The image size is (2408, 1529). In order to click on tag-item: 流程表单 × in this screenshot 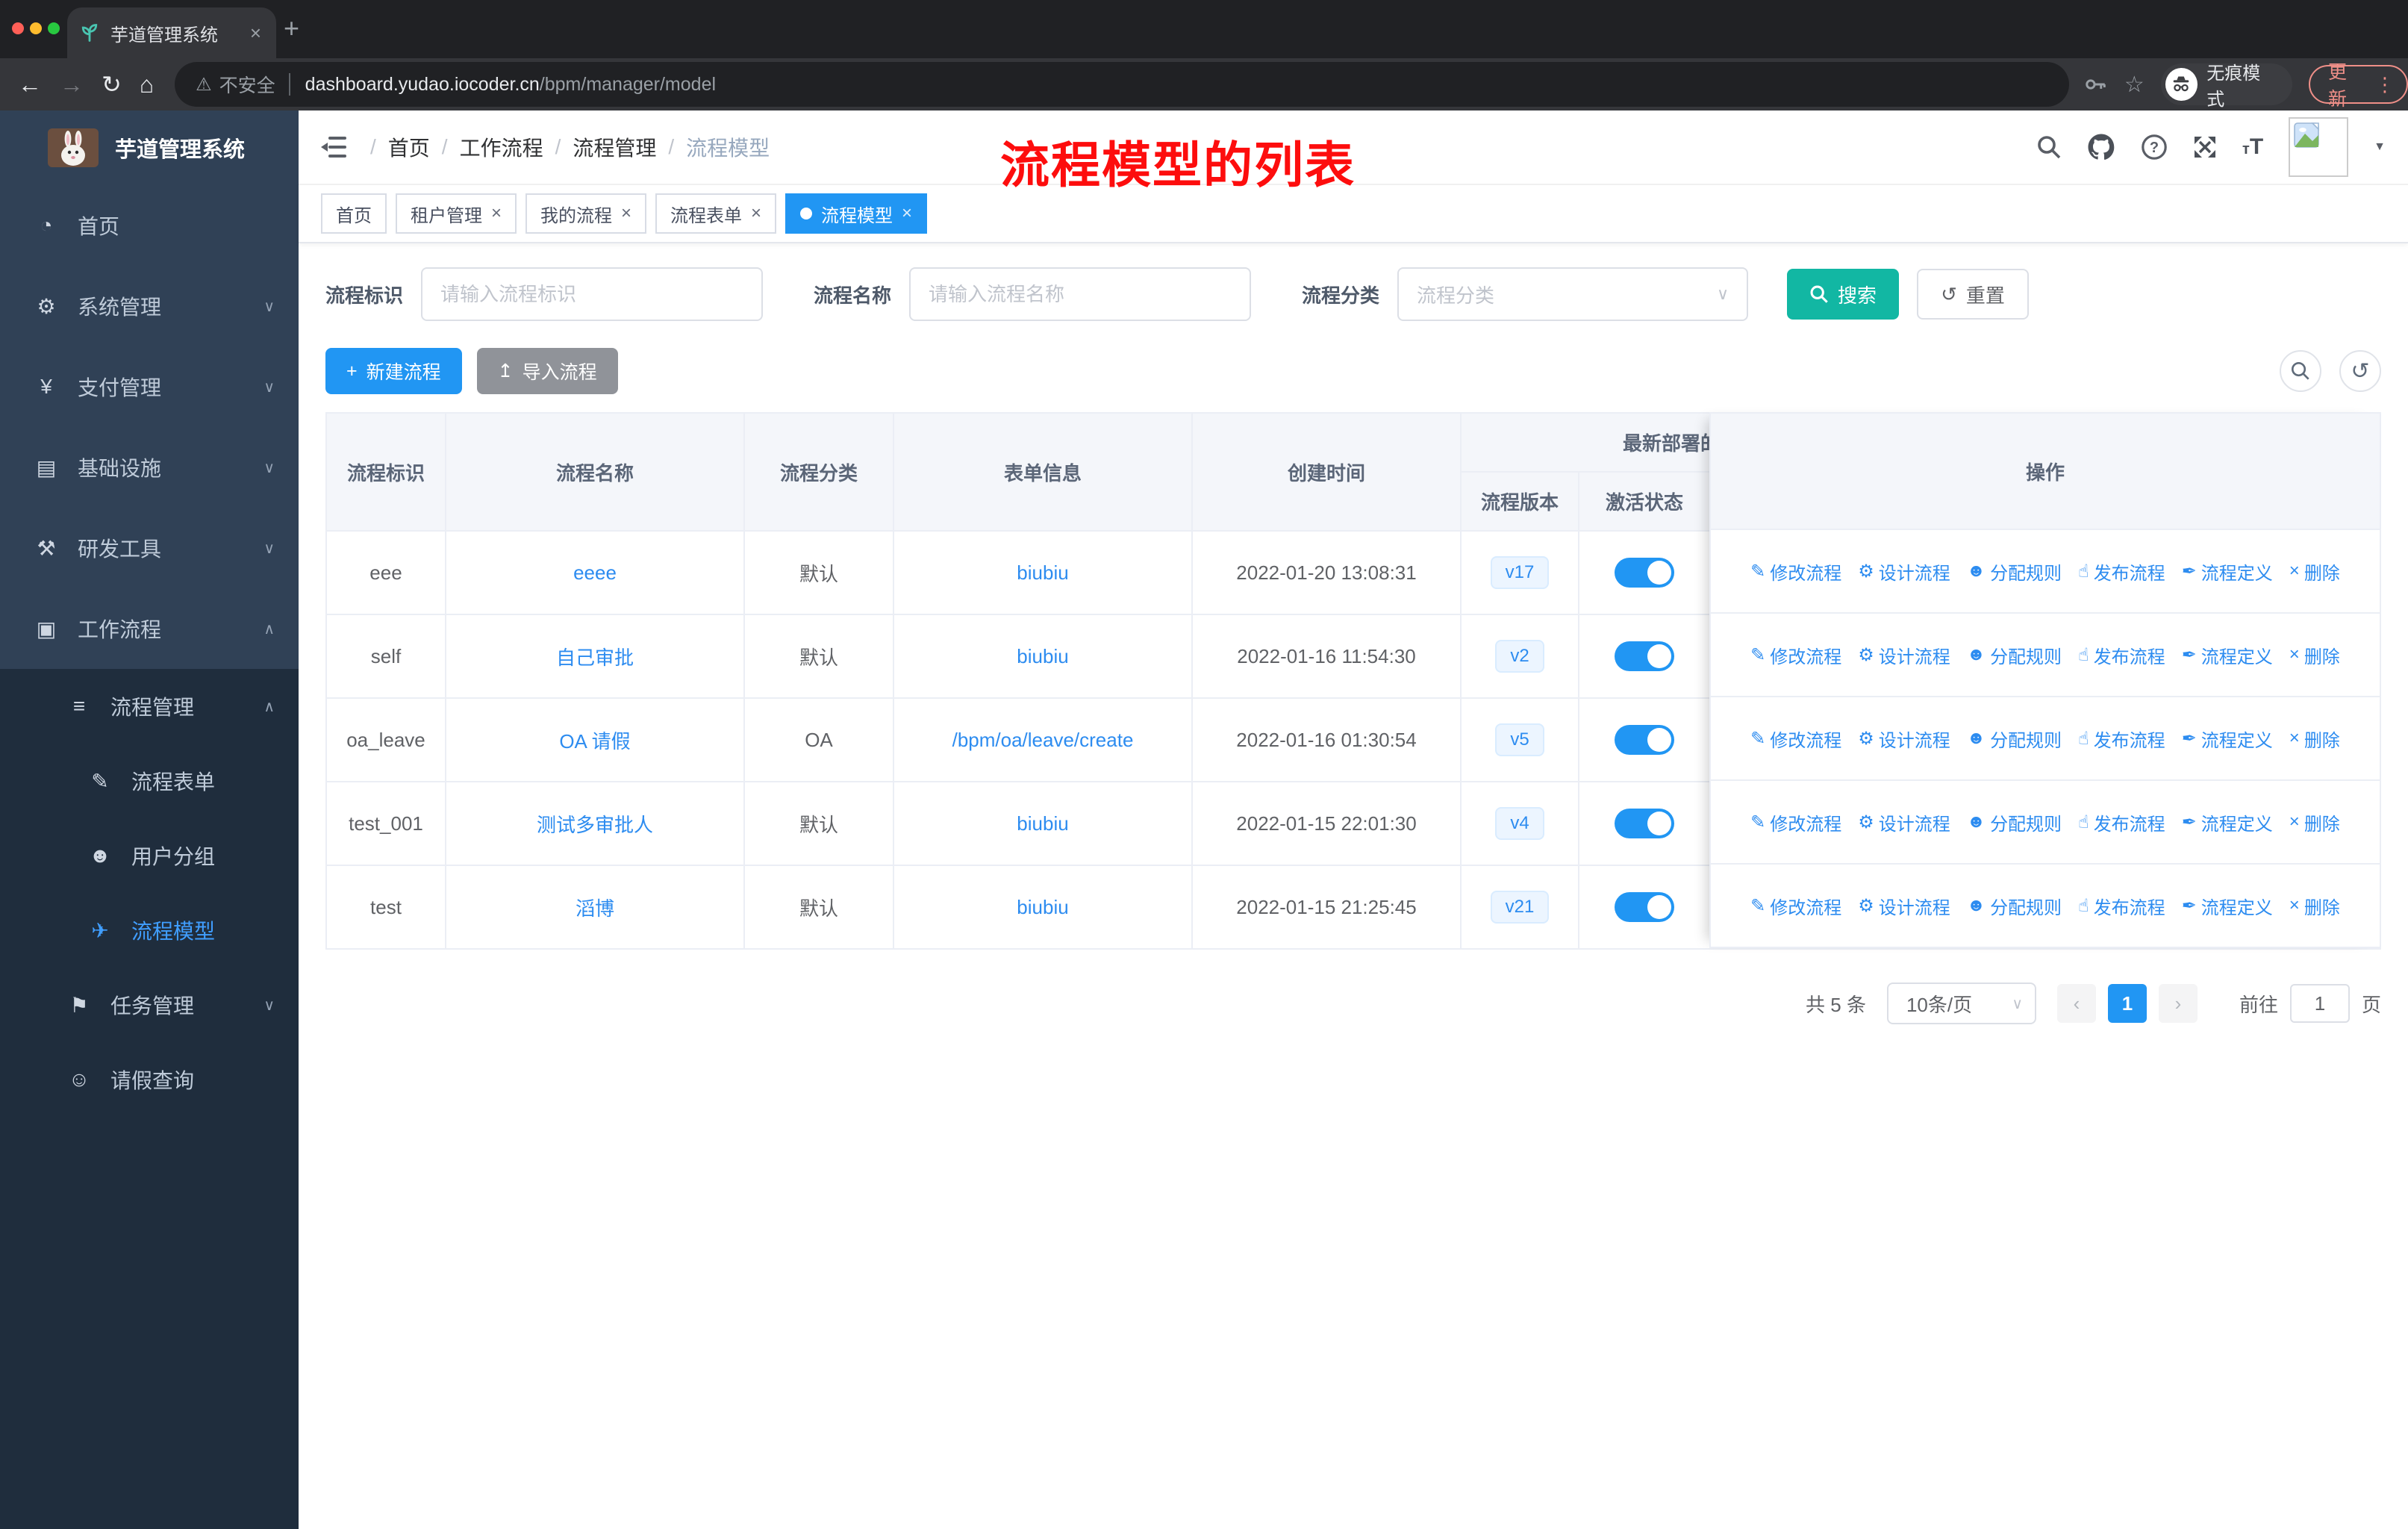, I will do `click(716, 213)`.